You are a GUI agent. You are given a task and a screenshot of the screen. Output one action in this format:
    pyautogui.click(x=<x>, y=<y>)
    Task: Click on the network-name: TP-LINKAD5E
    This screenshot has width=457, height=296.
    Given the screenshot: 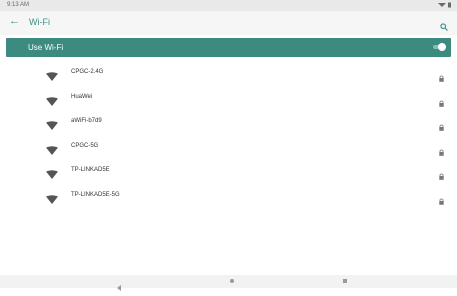 What is the action you would take?
    pyautogui.click(x=90, y=170)
    